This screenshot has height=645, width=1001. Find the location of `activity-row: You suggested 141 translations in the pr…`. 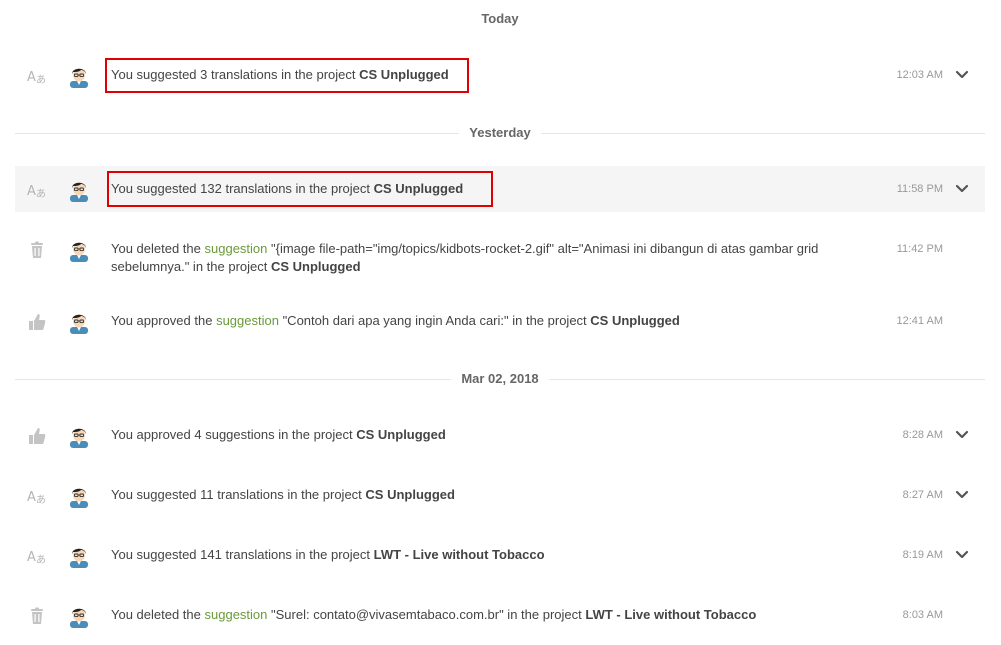

activity-row: You suggested 141 translations in the pr… is located at coordinates (500, 555).